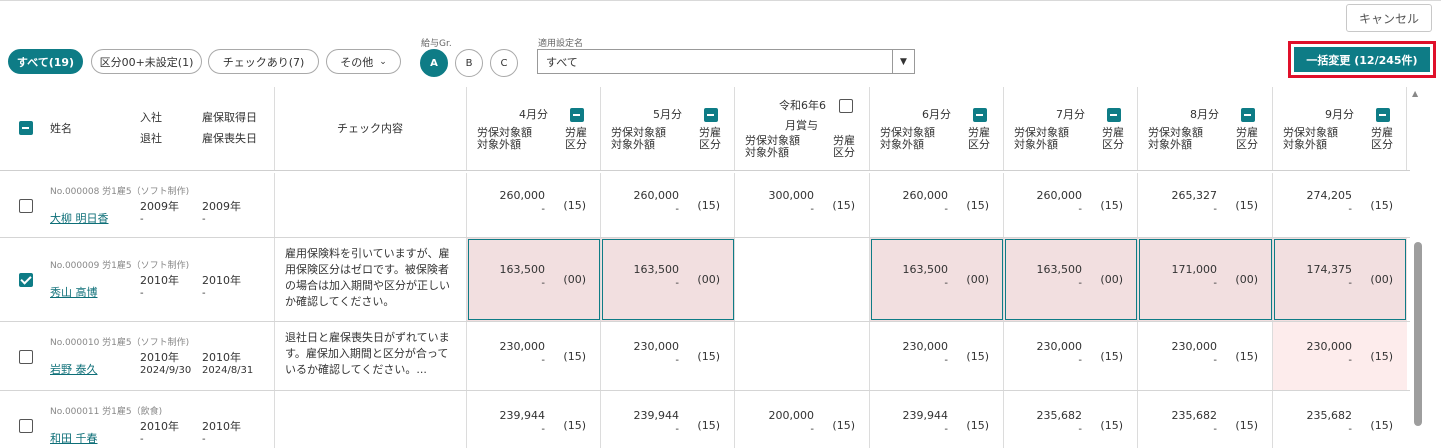 The width and height of the screenshot is (1441, 448). Describe the element at coordinates (26, 128) in the screenshot. I see `select-all-checkbox` at that location.